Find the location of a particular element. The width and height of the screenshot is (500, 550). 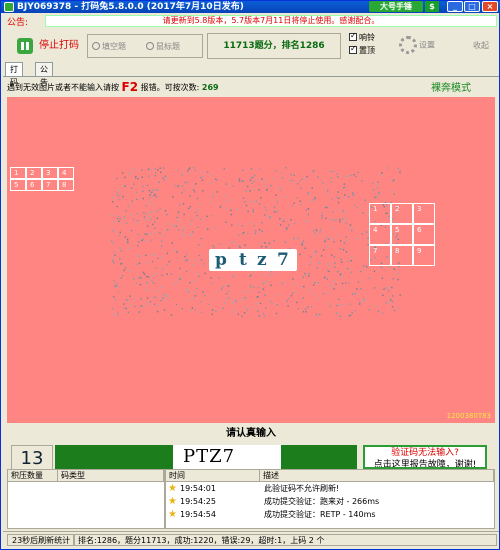

column-header: 时间 is located at coordinates (213, 476).